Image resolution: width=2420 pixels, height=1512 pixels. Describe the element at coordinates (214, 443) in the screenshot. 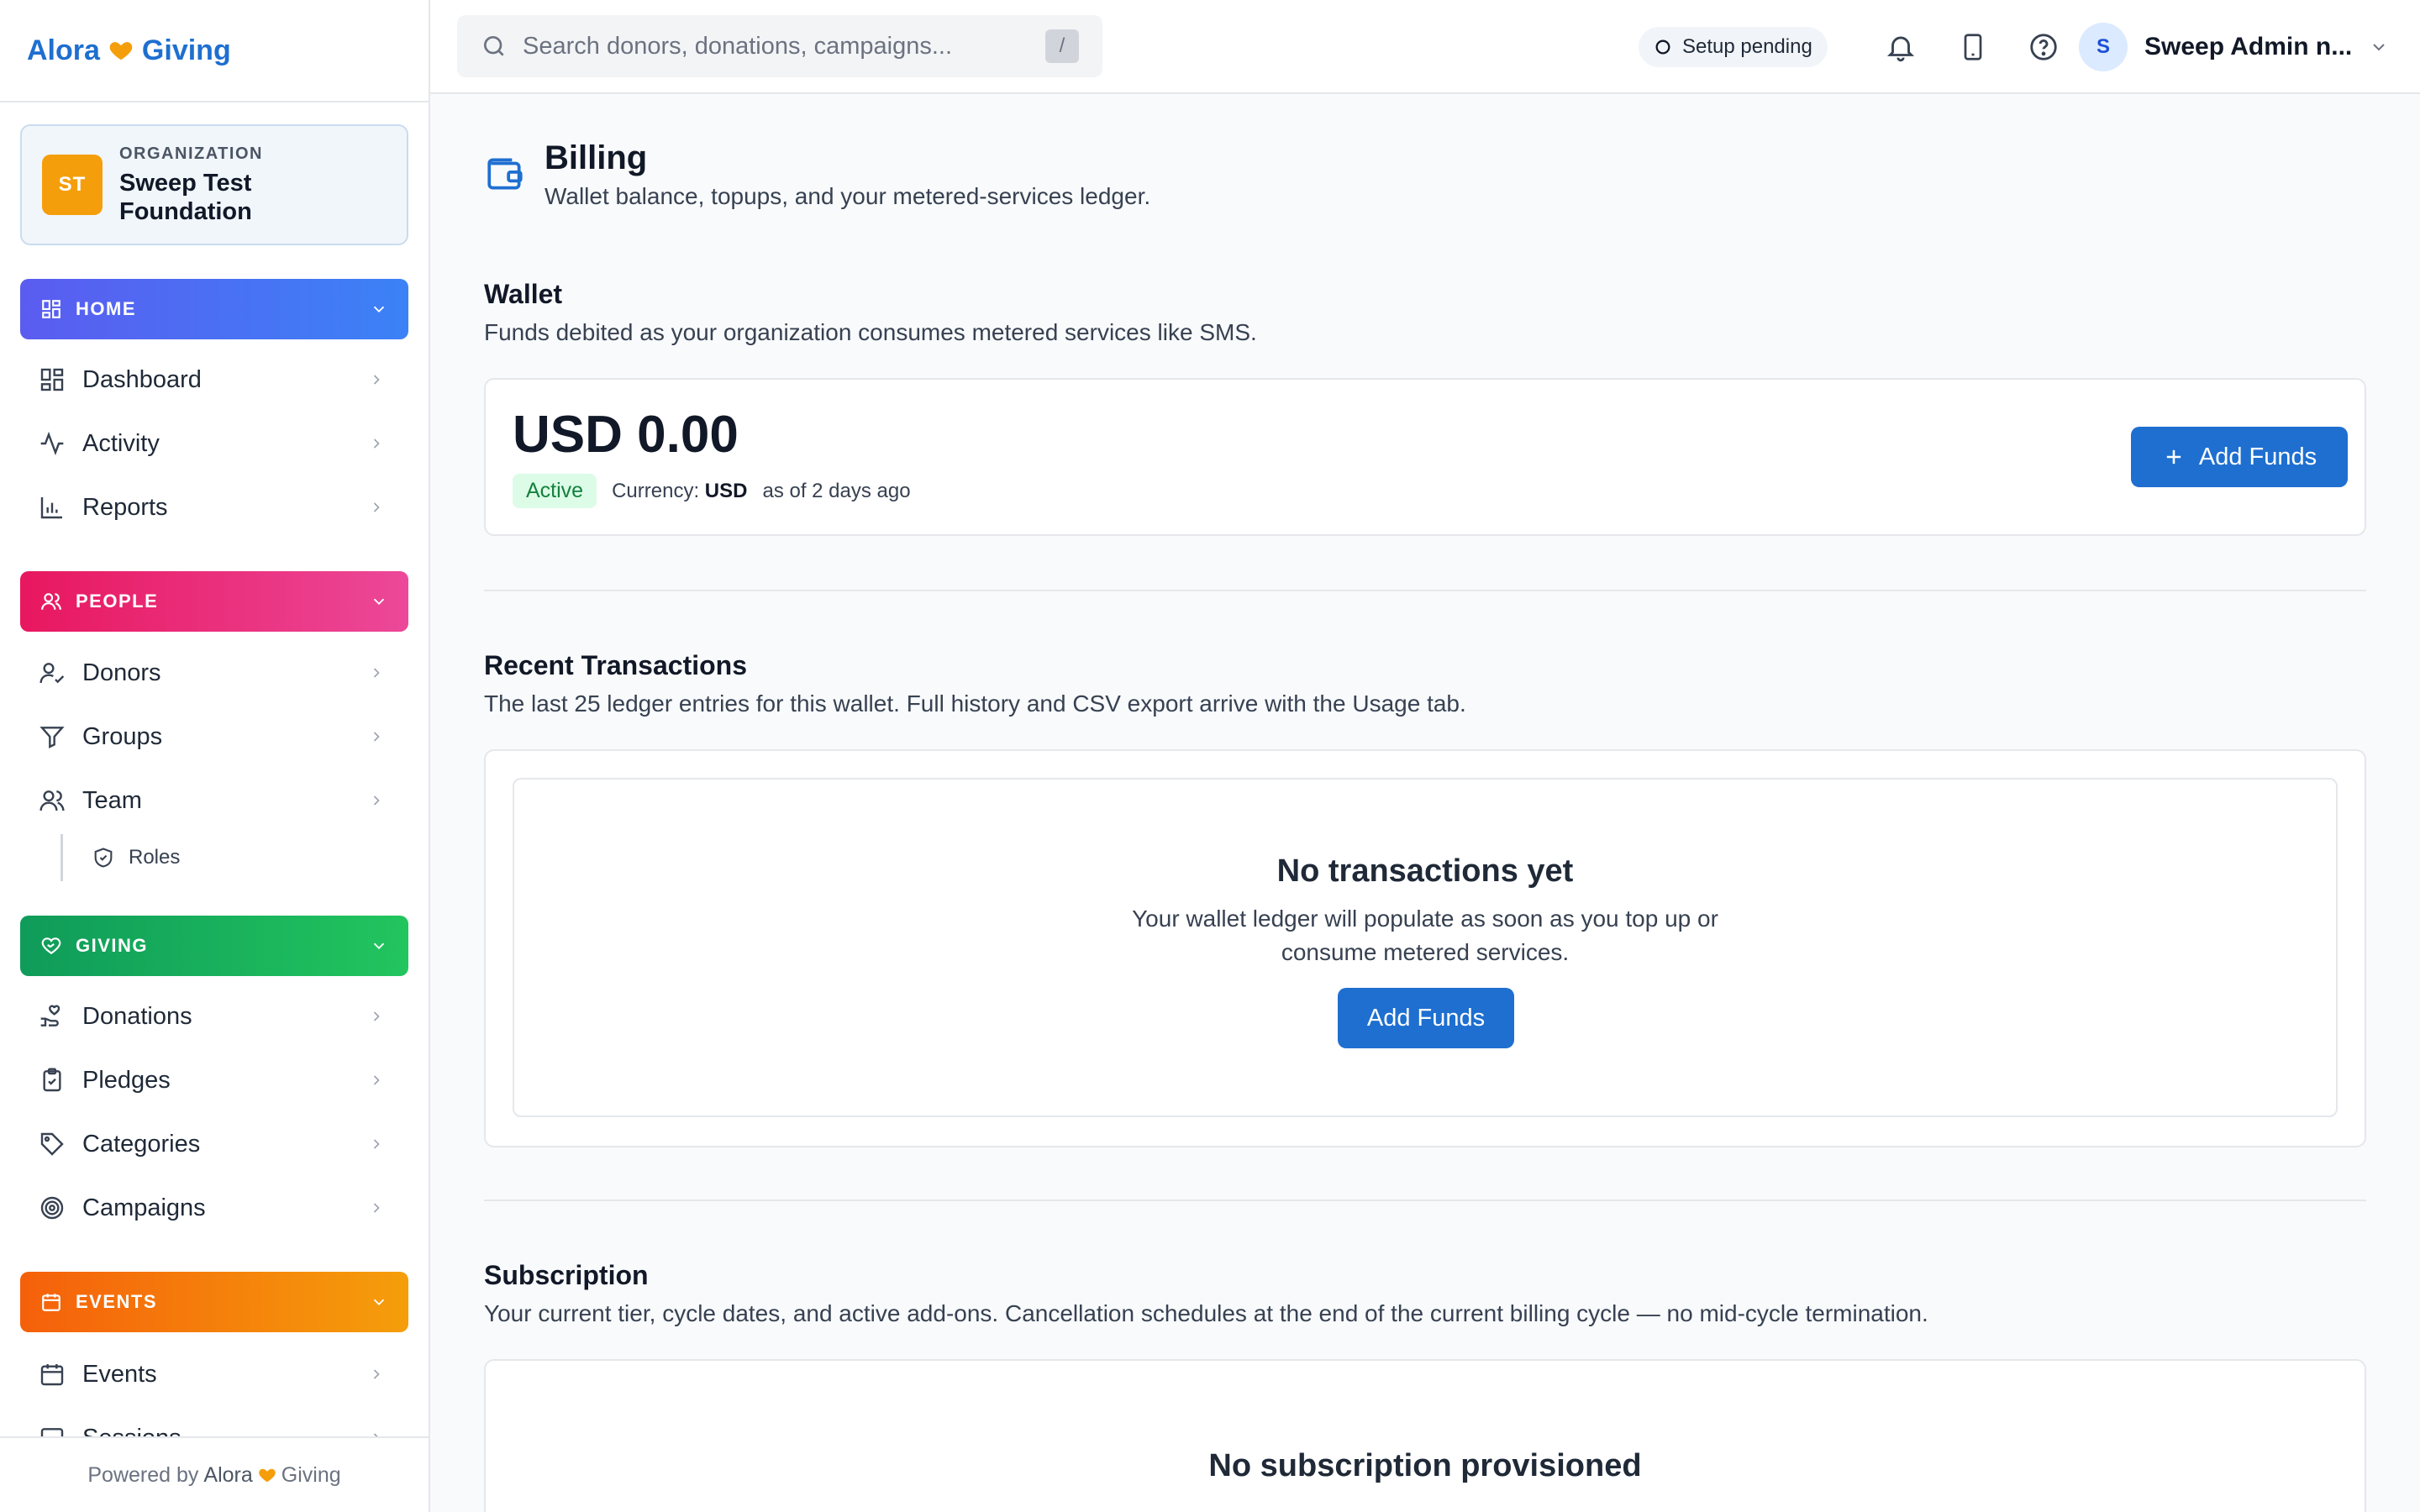

I see `sidebar-item-activity: Activity` at that location.